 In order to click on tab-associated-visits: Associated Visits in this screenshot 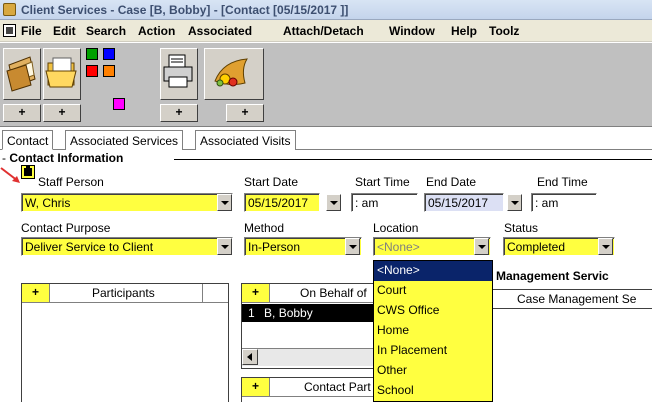, I will do `click(245, 140)`.